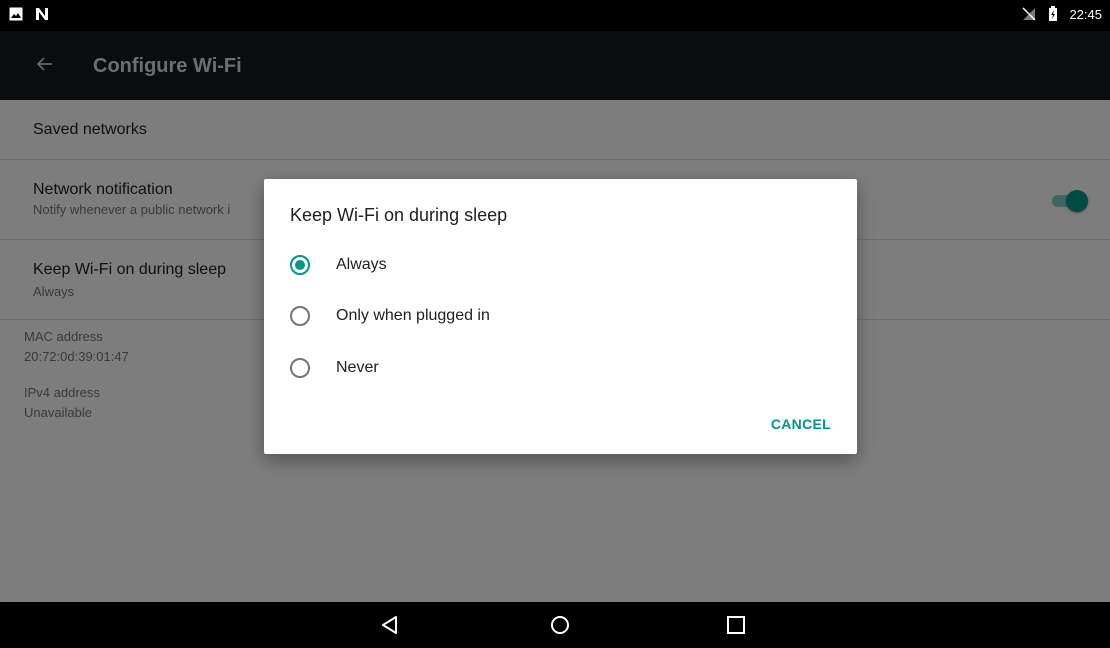 The image size is (1110, 648). Describe the element at coordinates (560, 368) in the screenshot. I see `option-never: Never` at that location.